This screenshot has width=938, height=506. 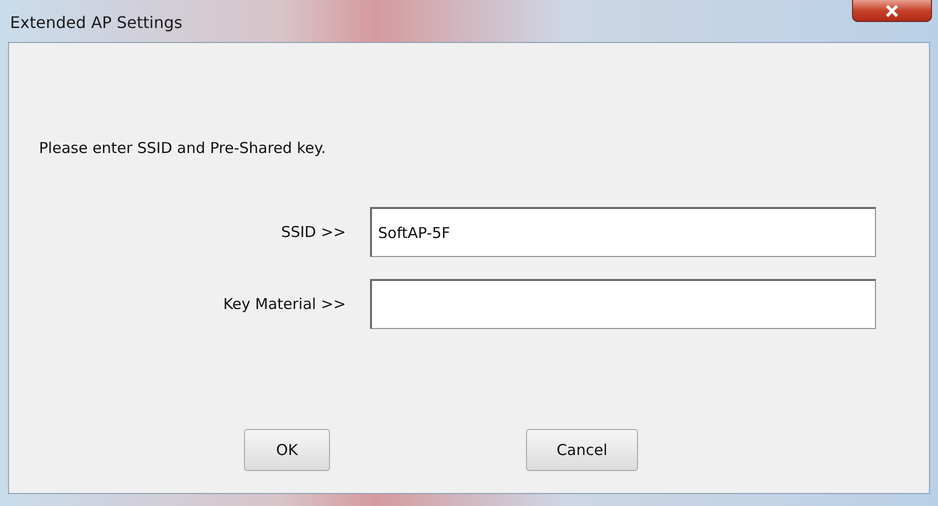 What do you see at coordinates (623, 232) in the screenshot?
I see `input-field: SoftAP-5F` at bounding box center [623, 232].